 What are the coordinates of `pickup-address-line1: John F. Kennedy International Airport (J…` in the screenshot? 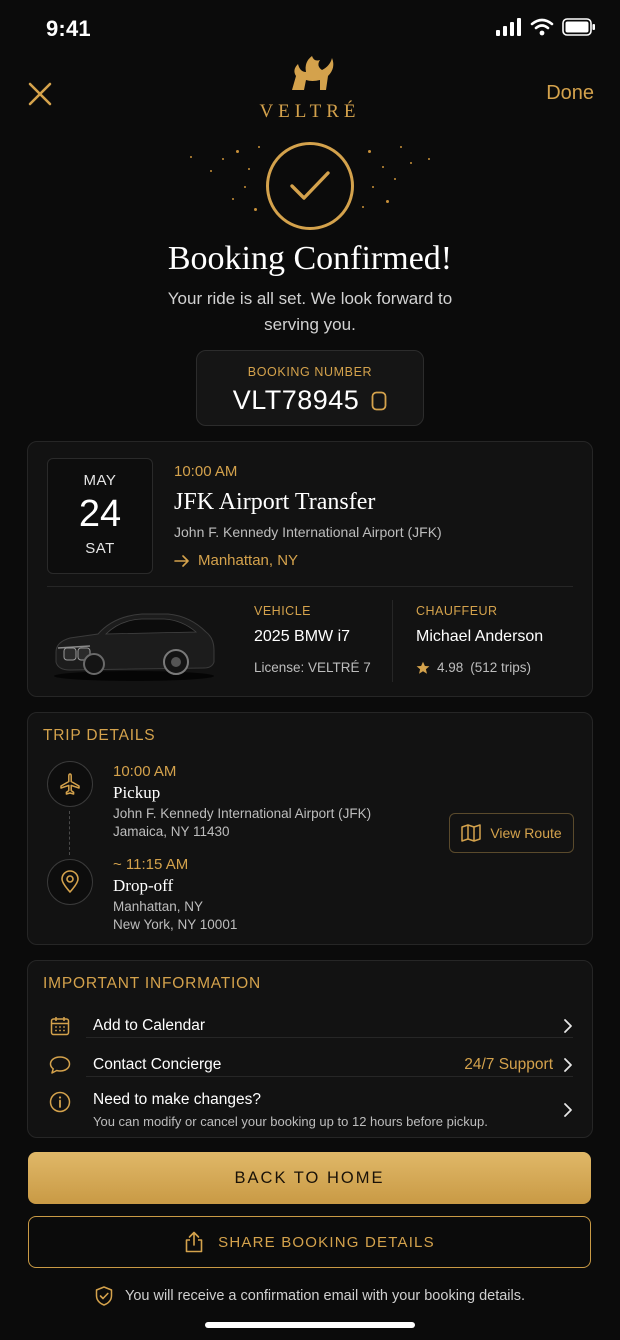 It's located at (242, 813).